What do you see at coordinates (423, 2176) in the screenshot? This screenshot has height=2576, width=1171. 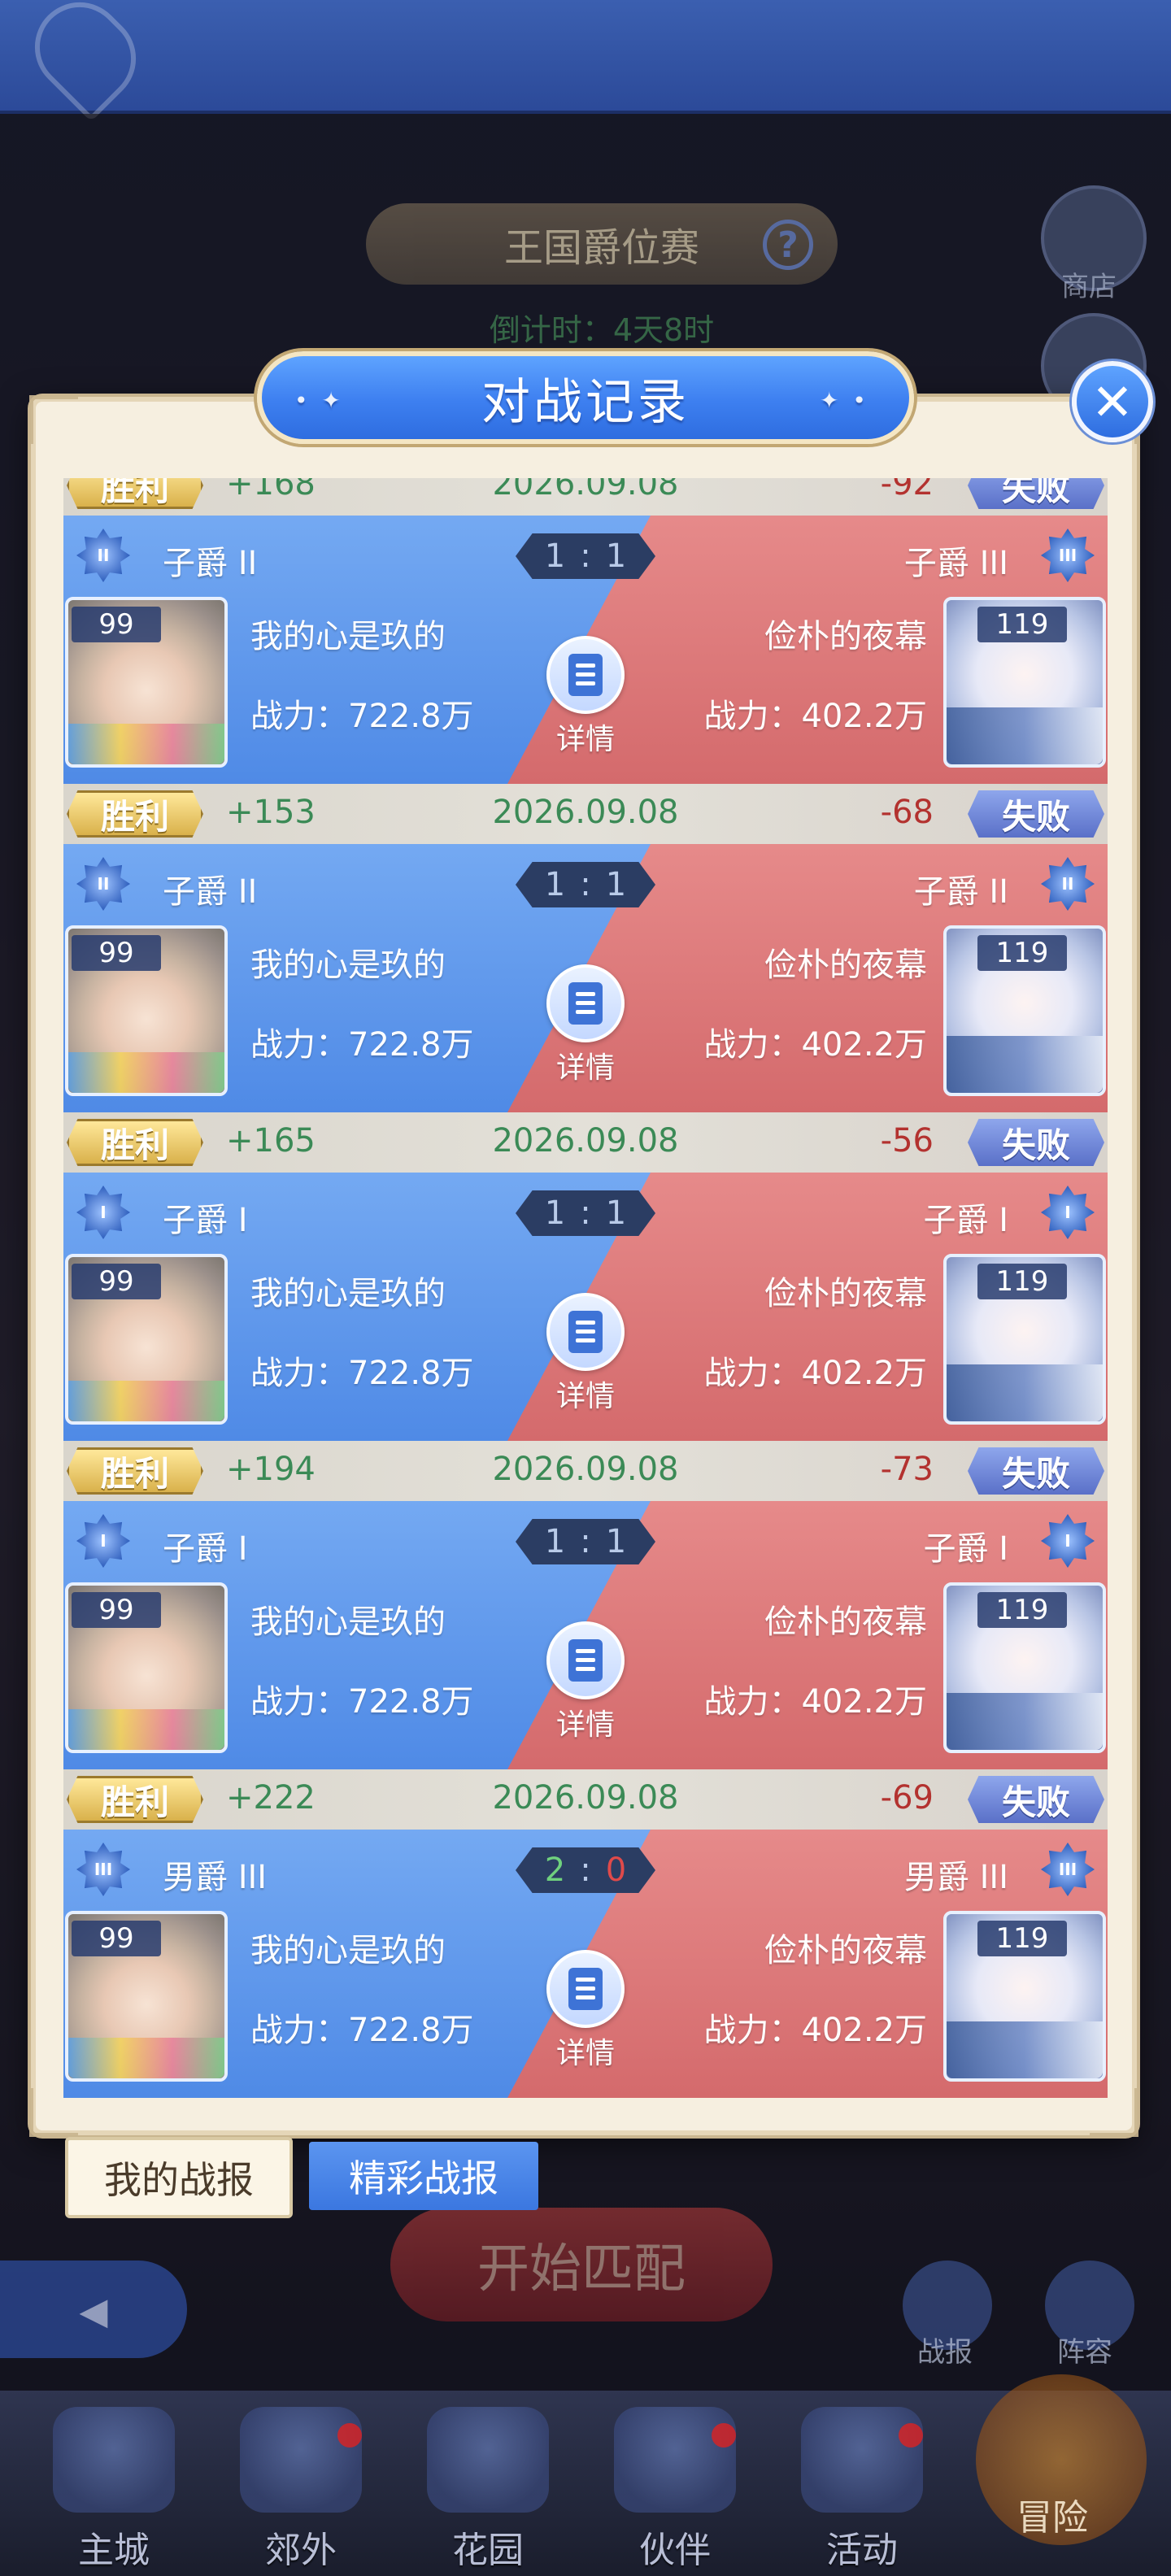 I see `tab-highlight-reports: 精彩战报` at bounding box center [423, 2176].